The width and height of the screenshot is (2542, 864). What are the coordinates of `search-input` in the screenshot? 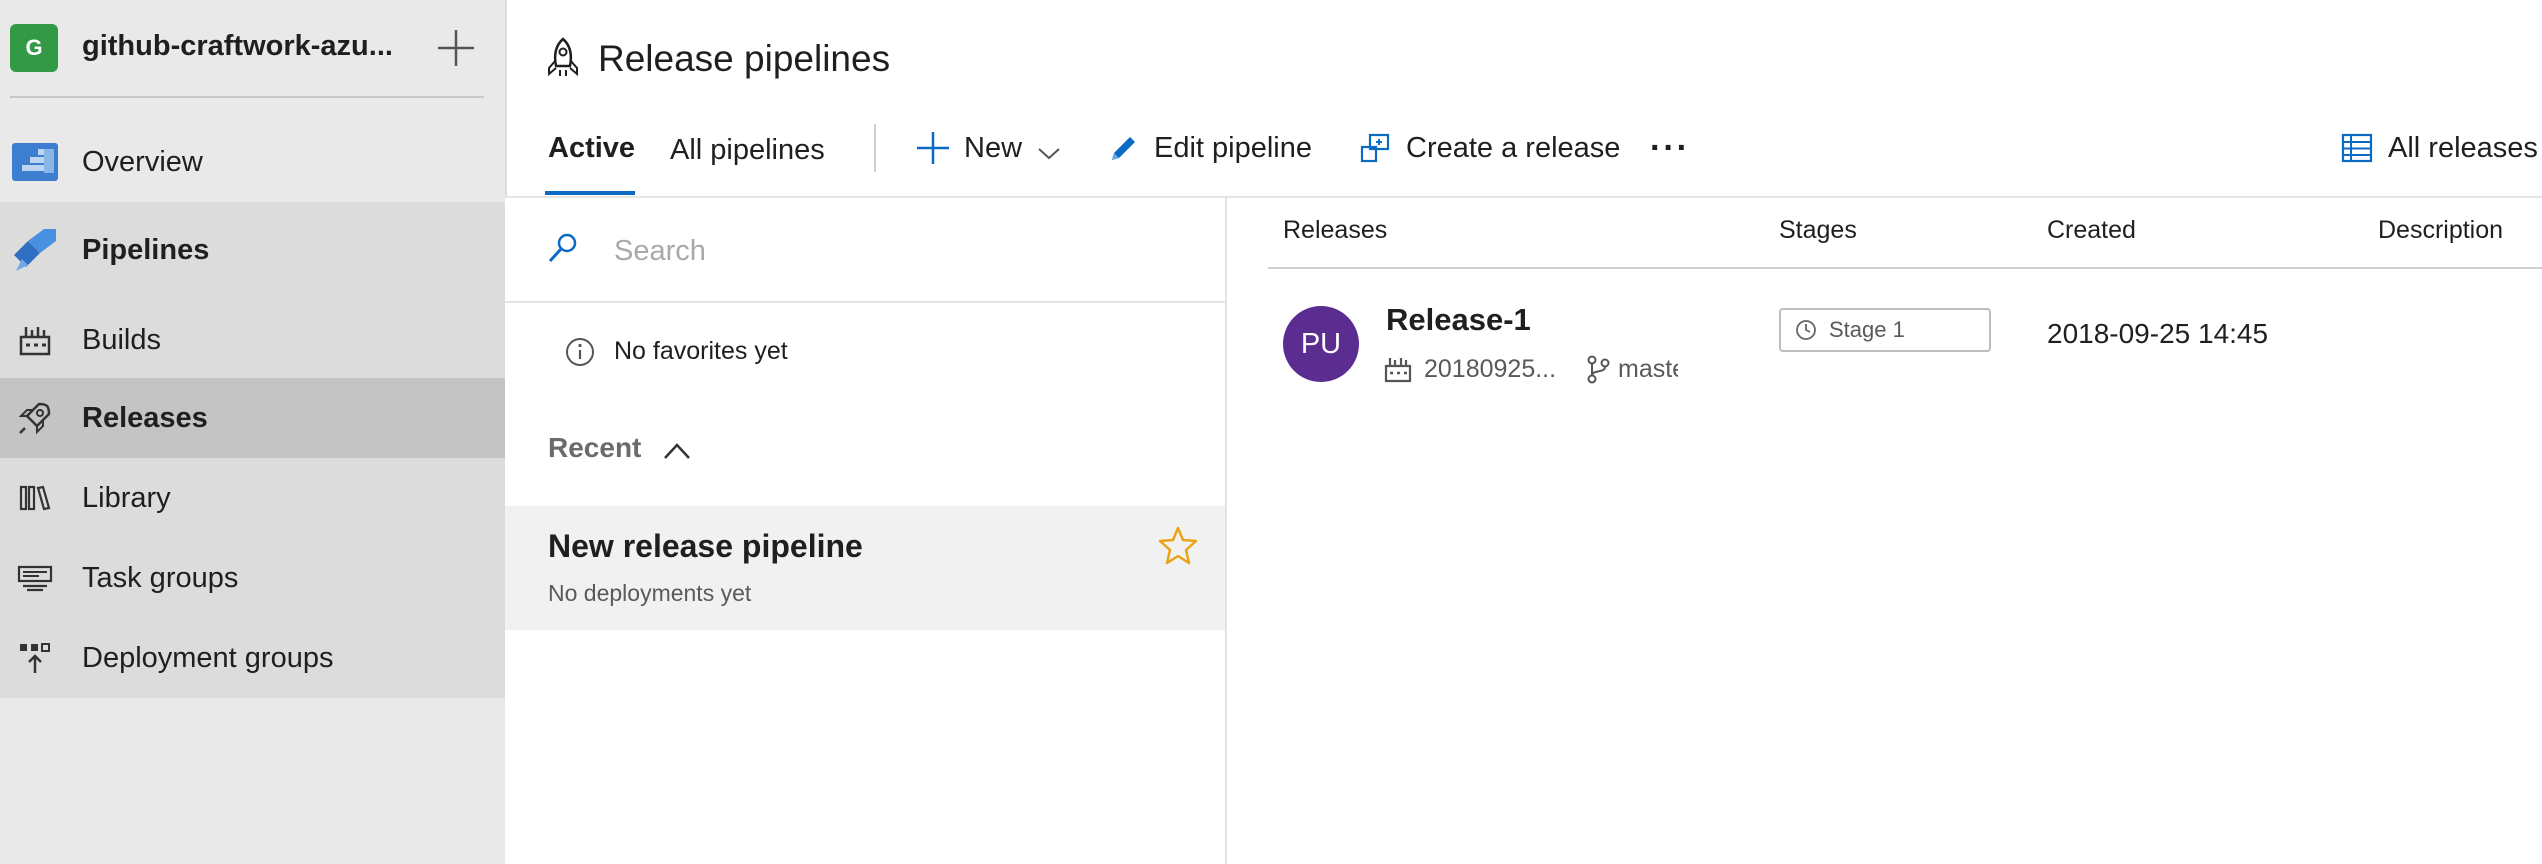 It's located at (904, 251).